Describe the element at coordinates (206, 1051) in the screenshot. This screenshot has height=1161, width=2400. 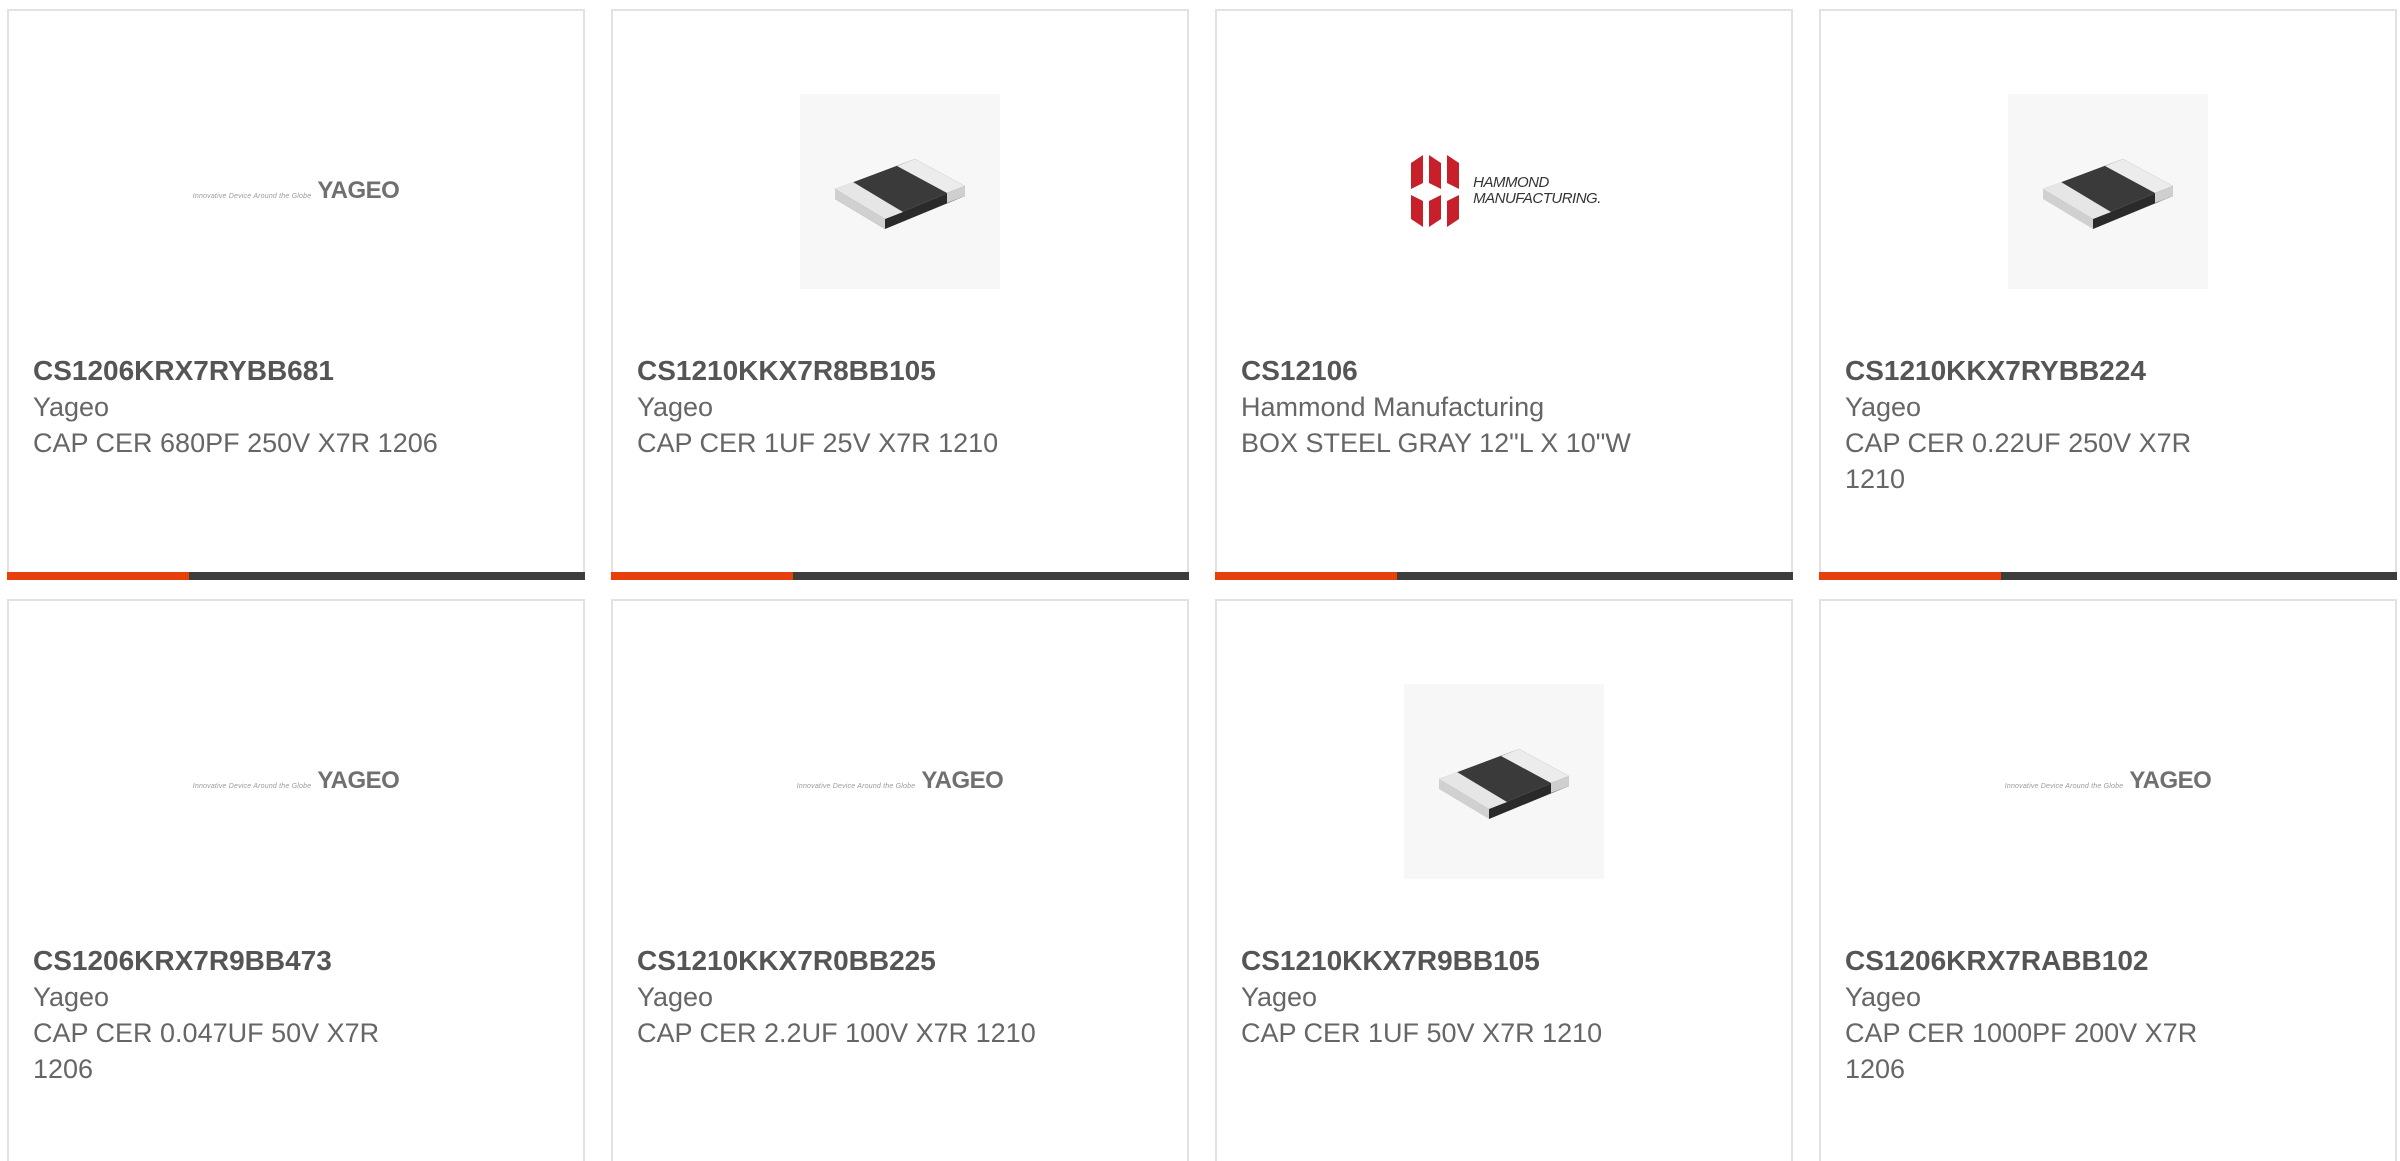
I see `description: CAP CER 0.047UF 50V X7R 1206` at that location.